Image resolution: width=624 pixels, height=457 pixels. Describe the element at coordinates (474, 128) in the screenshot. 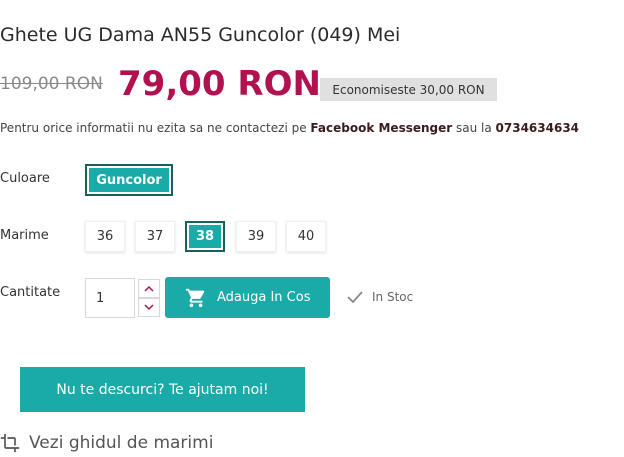

I see `contact-text-middle: sau la` at that location.